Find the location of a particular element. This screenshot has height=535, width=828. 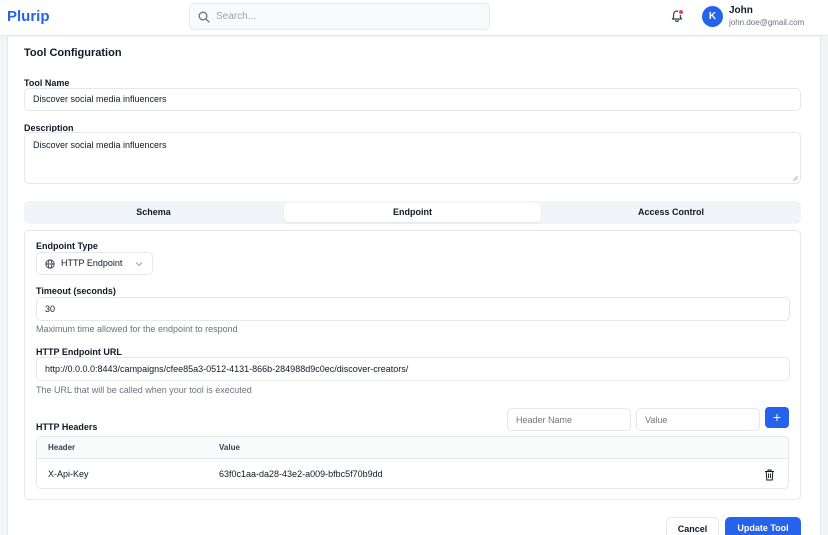

notification-dot is located at coordinates (681, 12).